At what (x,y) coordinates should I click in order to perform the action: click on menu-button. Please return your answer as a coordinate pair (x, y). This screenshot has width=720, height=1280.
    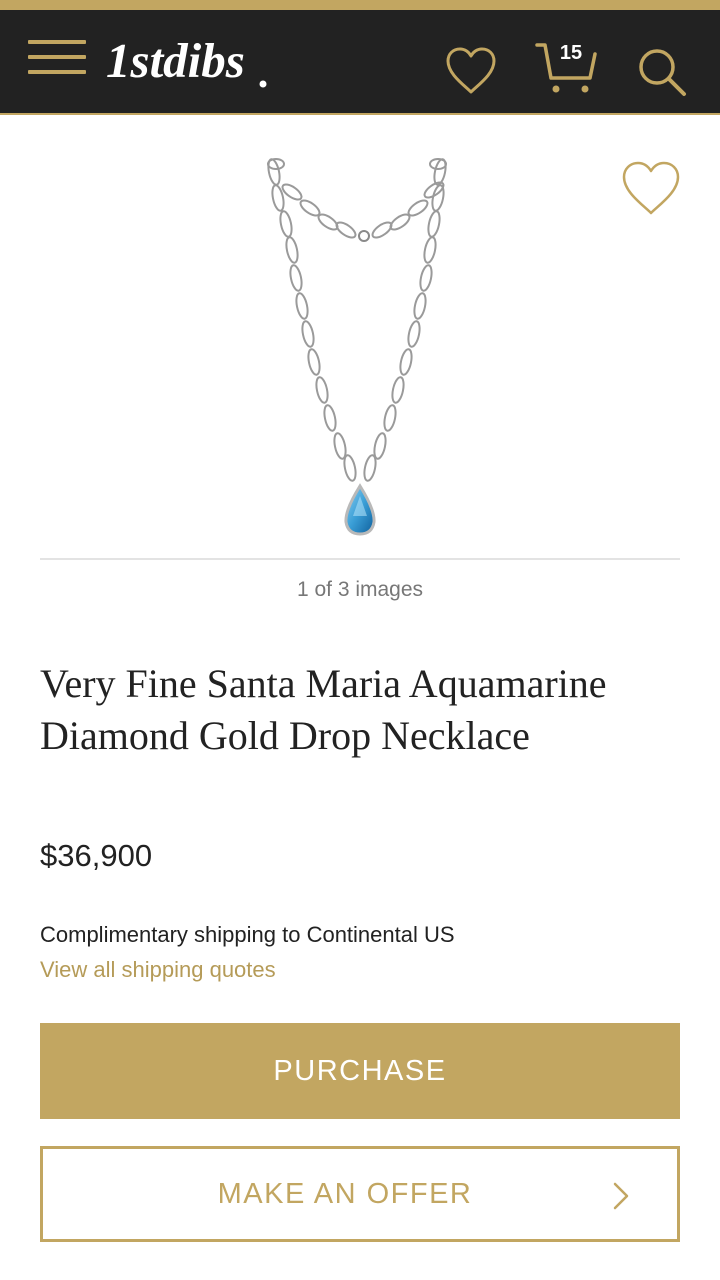
    Looking at the image, I should click on (58, 62).